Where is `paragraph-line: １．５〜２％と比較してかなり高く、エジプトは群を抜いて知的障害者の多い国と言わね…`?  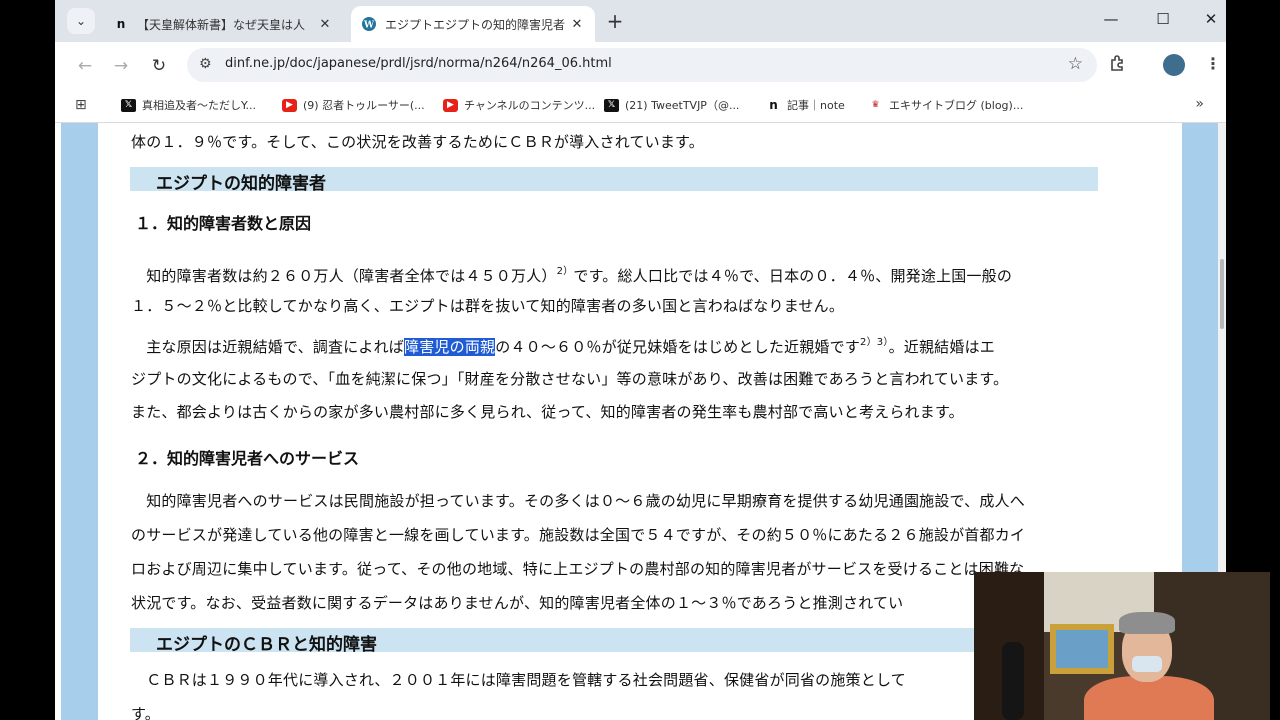
paragraph-line: １．５〜２％と比較してかなり高く、エジプトは群を抜いて知的障害者の多い国と言わね… is located at coordinates (488, 306).